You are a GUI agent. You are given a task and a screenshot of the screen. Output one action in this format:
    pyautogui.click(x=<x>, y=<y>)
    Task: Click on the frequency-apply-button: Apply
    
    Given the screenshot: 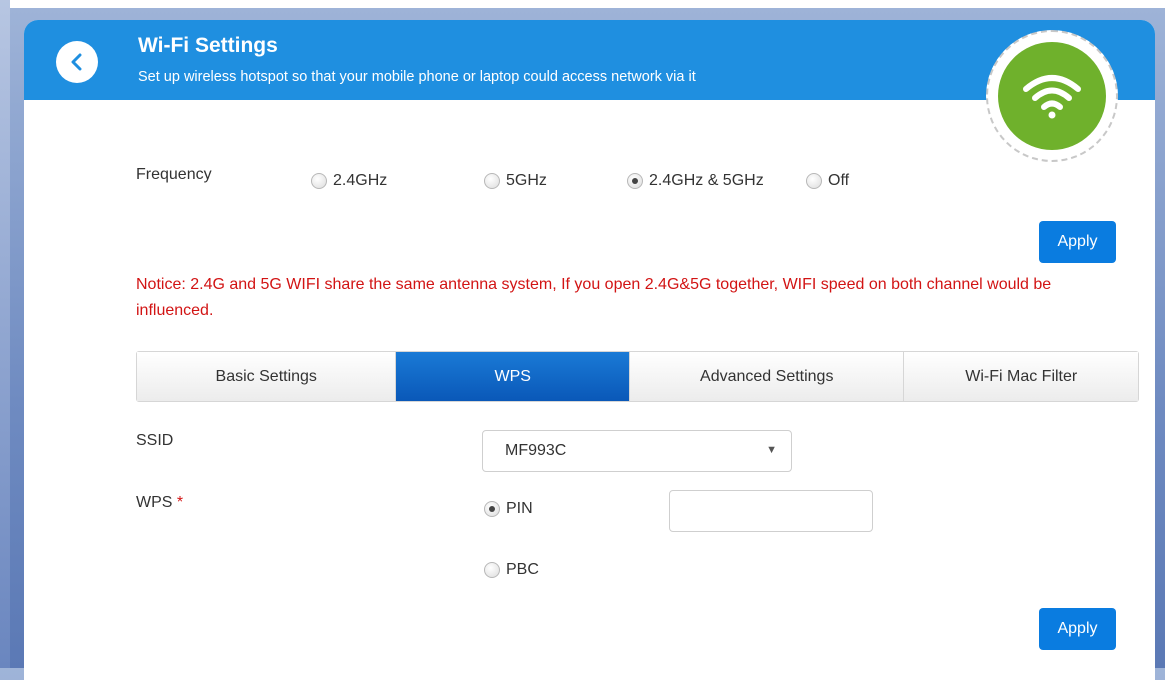 What is the action you would take?
    pyautogui.click(x=1077, y=242)
    